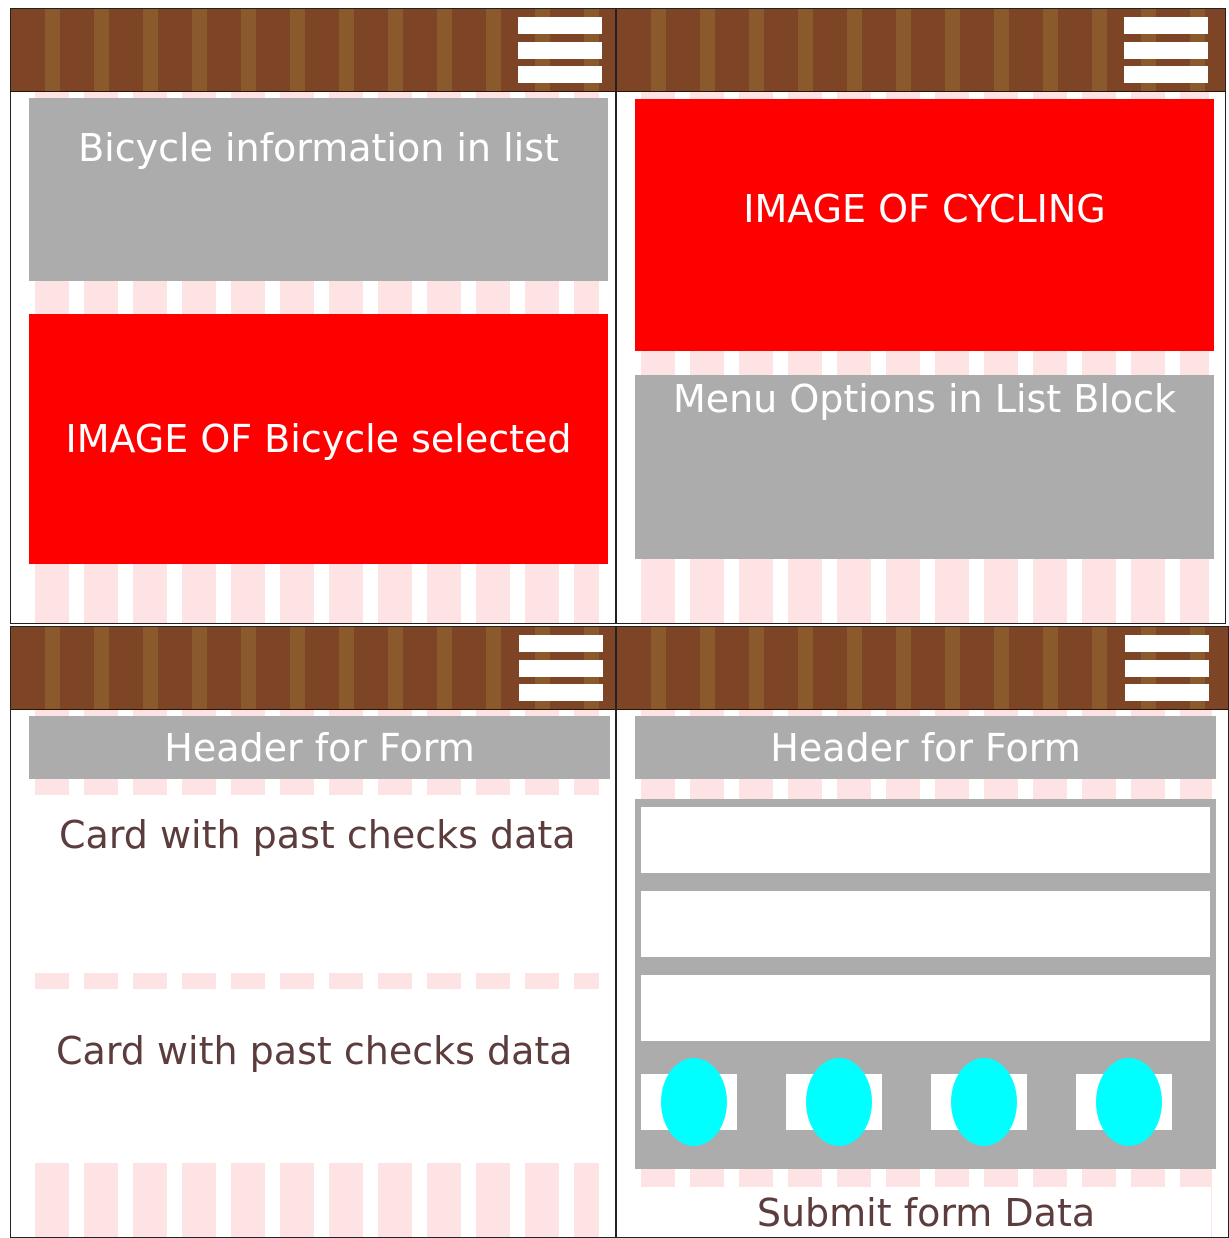 The image size is (1229, 1238). I want to click on bicycle-info-list-block: Bicycle information in list, so click(318, 189).